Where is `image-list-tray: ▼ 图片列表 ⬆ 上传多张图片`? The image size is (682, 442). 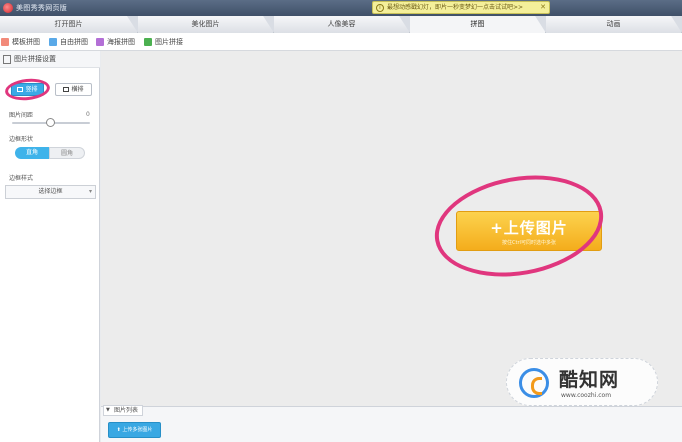 image-list-tray: ▼ 图片列表 ⬆ 上传多张图片 is located at coordinates (391, 423).